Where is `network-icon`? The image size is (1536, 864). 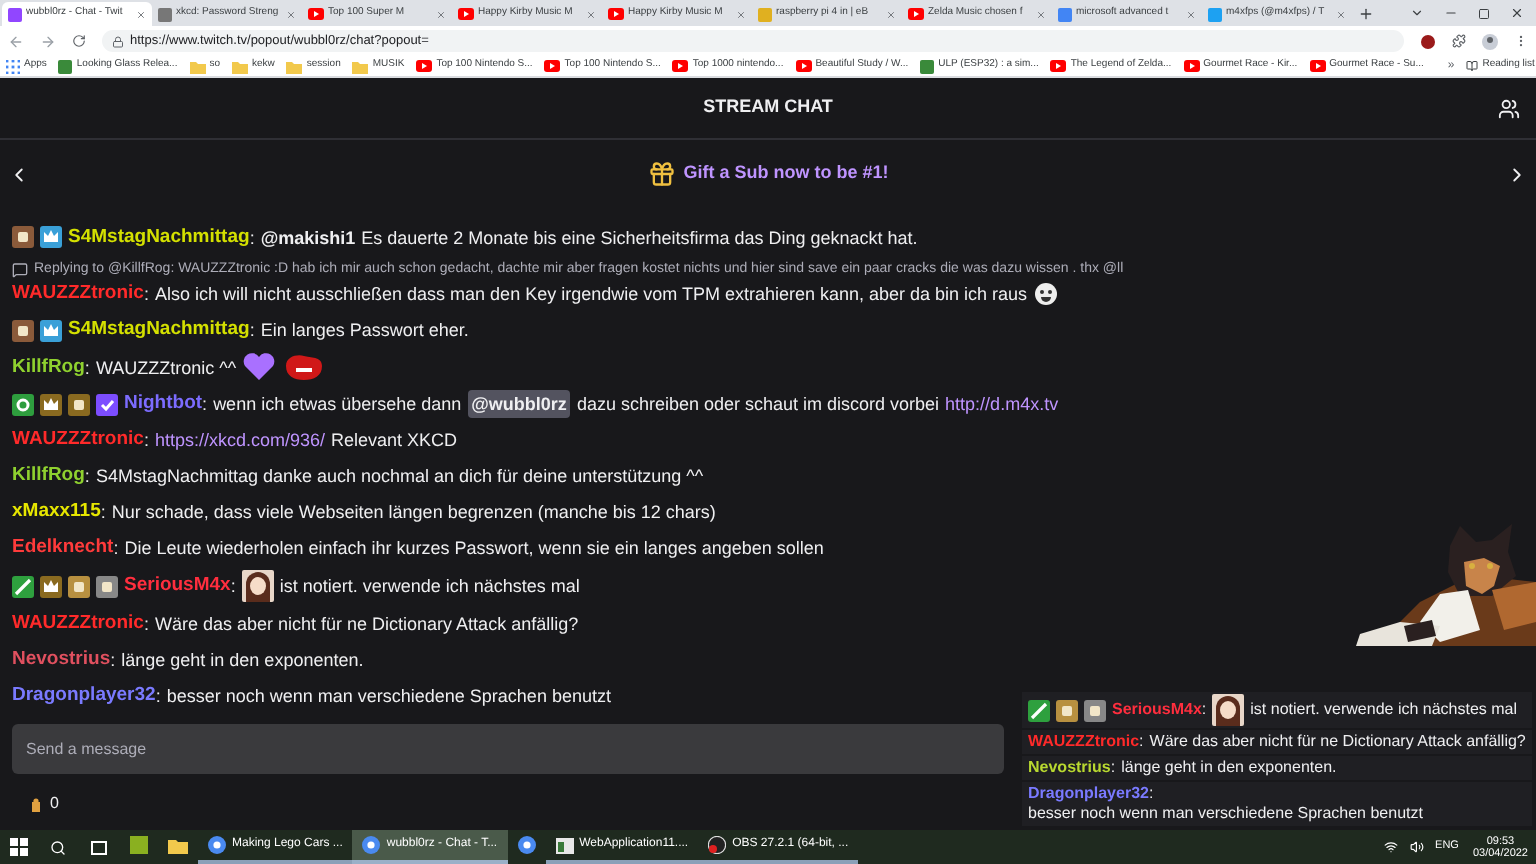
network-icon is located at coordinates (1390, 847).